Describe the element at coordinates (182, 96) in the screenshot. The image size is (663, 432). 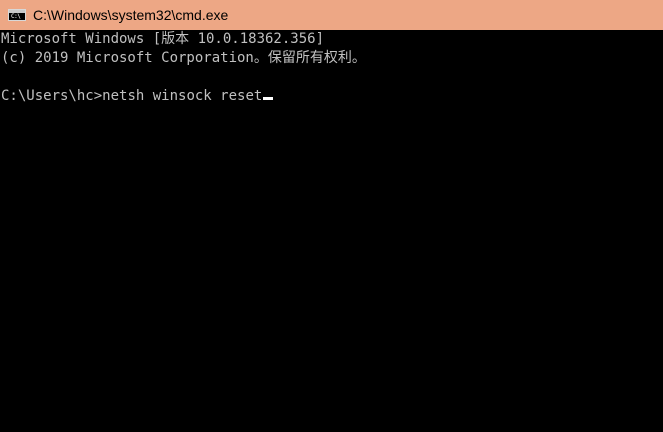
I see `console-command: netsh winsock reset` at that location.